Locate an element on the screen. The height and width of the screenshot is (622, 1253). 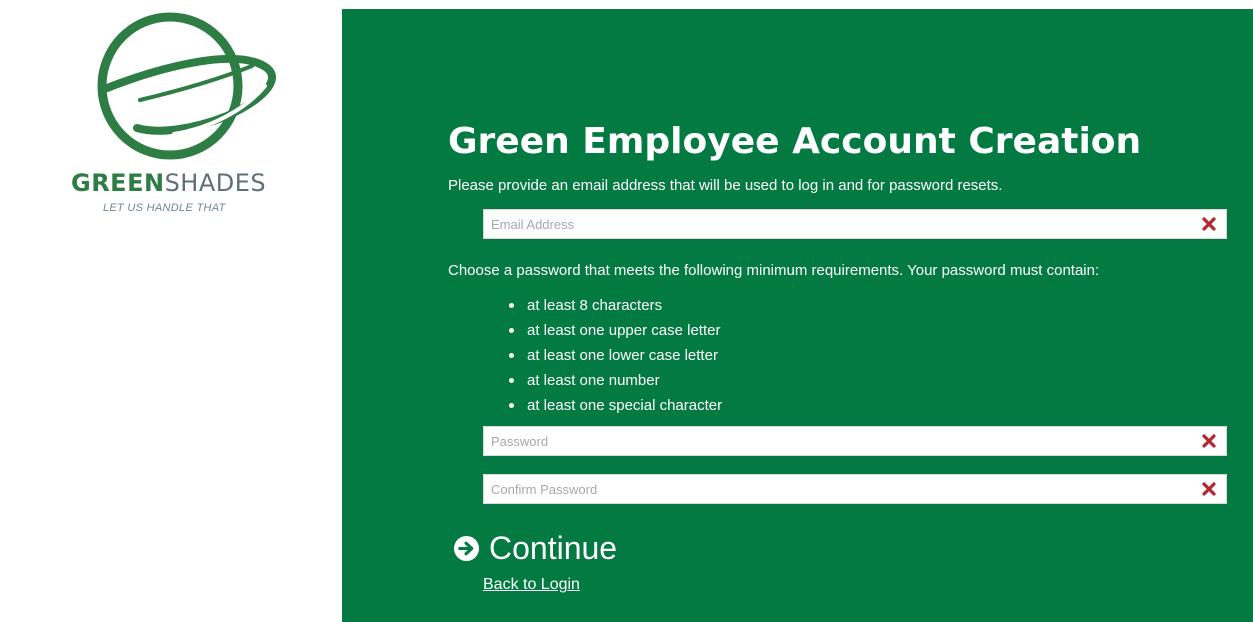
back-to-login-link: Back to Login is located at coordinates (531, 585).